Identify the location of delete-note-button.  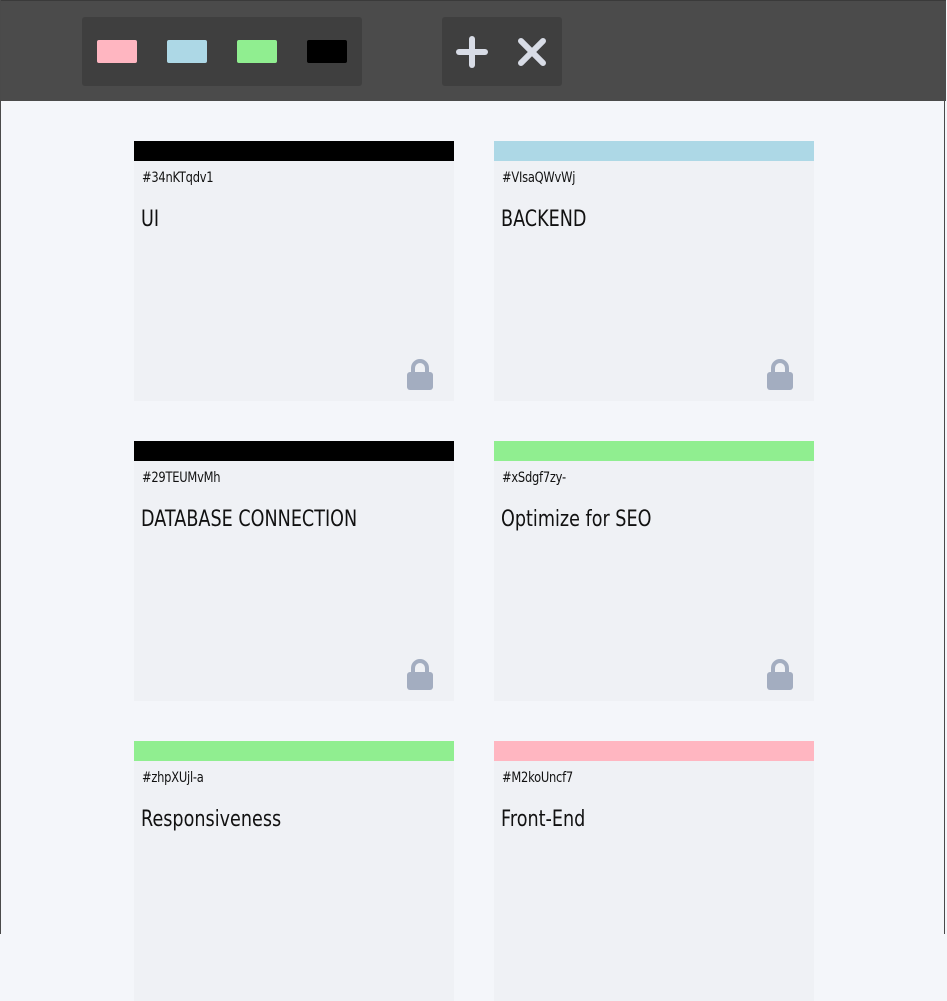
(532, 52).